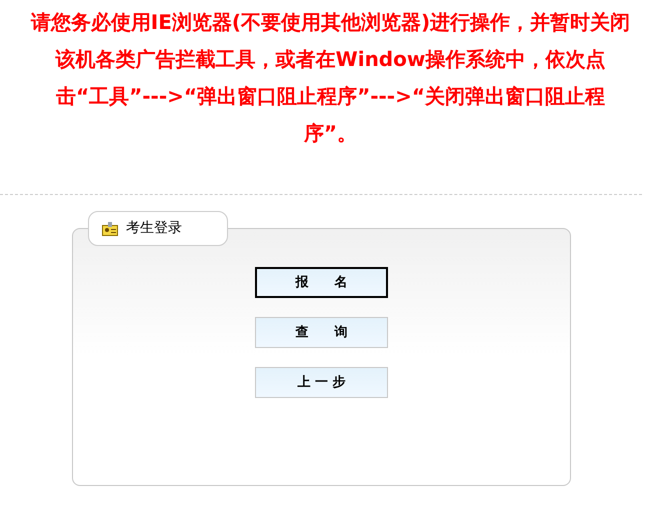  What do you see at coordinates (321, 282) in the screenshot?
I see `menu-button: 报 名` at bounding box center [321, 282].